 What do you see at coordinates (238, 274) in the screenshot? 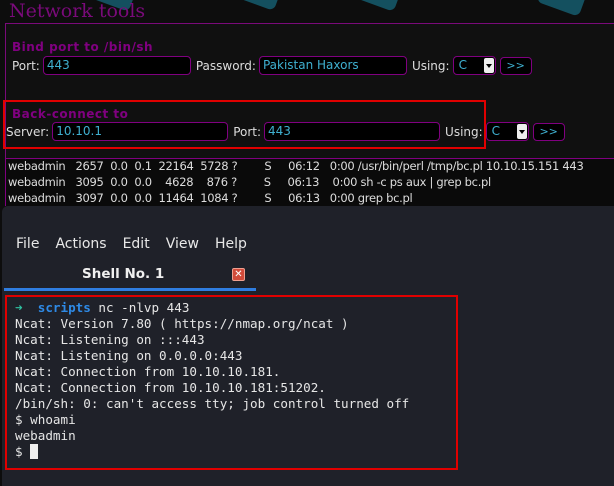
I see `close-icon: ✕` at bounding box center [238, 274].